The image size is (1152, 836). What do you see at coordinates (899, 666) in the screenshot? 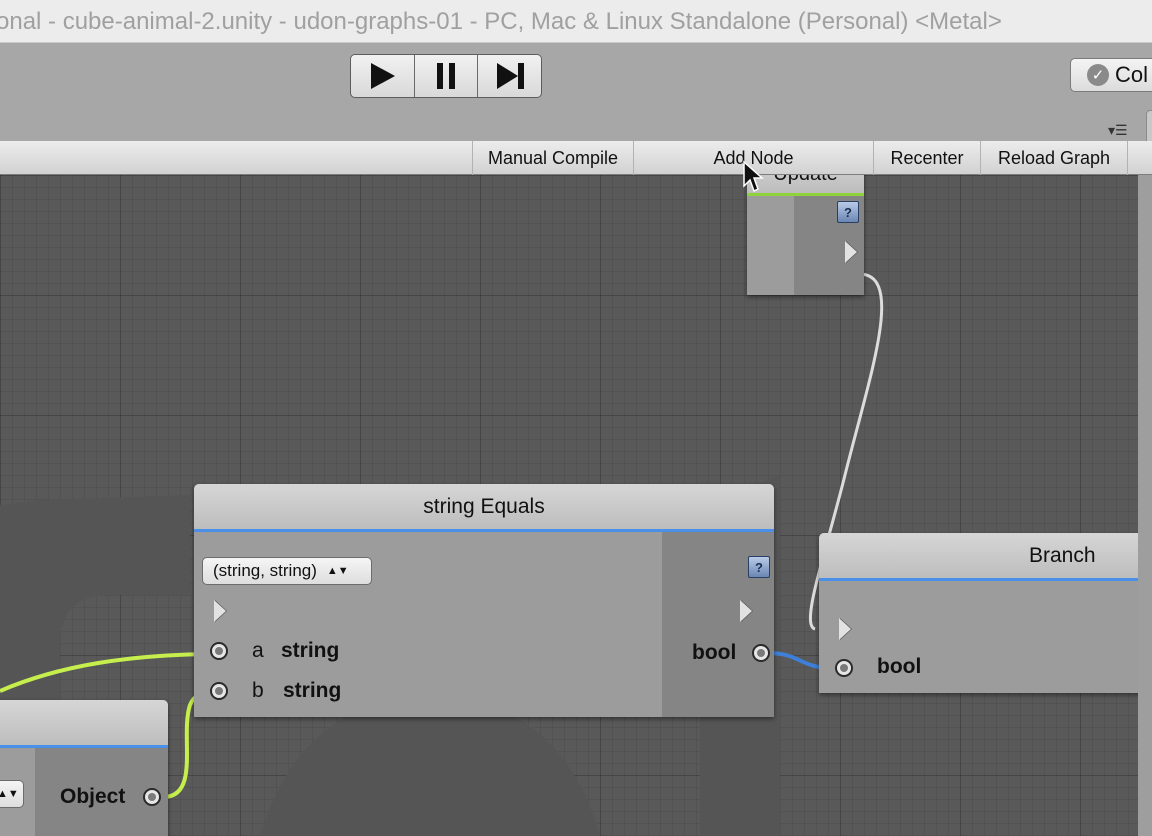
I see `input-bool-type: bool` at bounding box center [899, 666].